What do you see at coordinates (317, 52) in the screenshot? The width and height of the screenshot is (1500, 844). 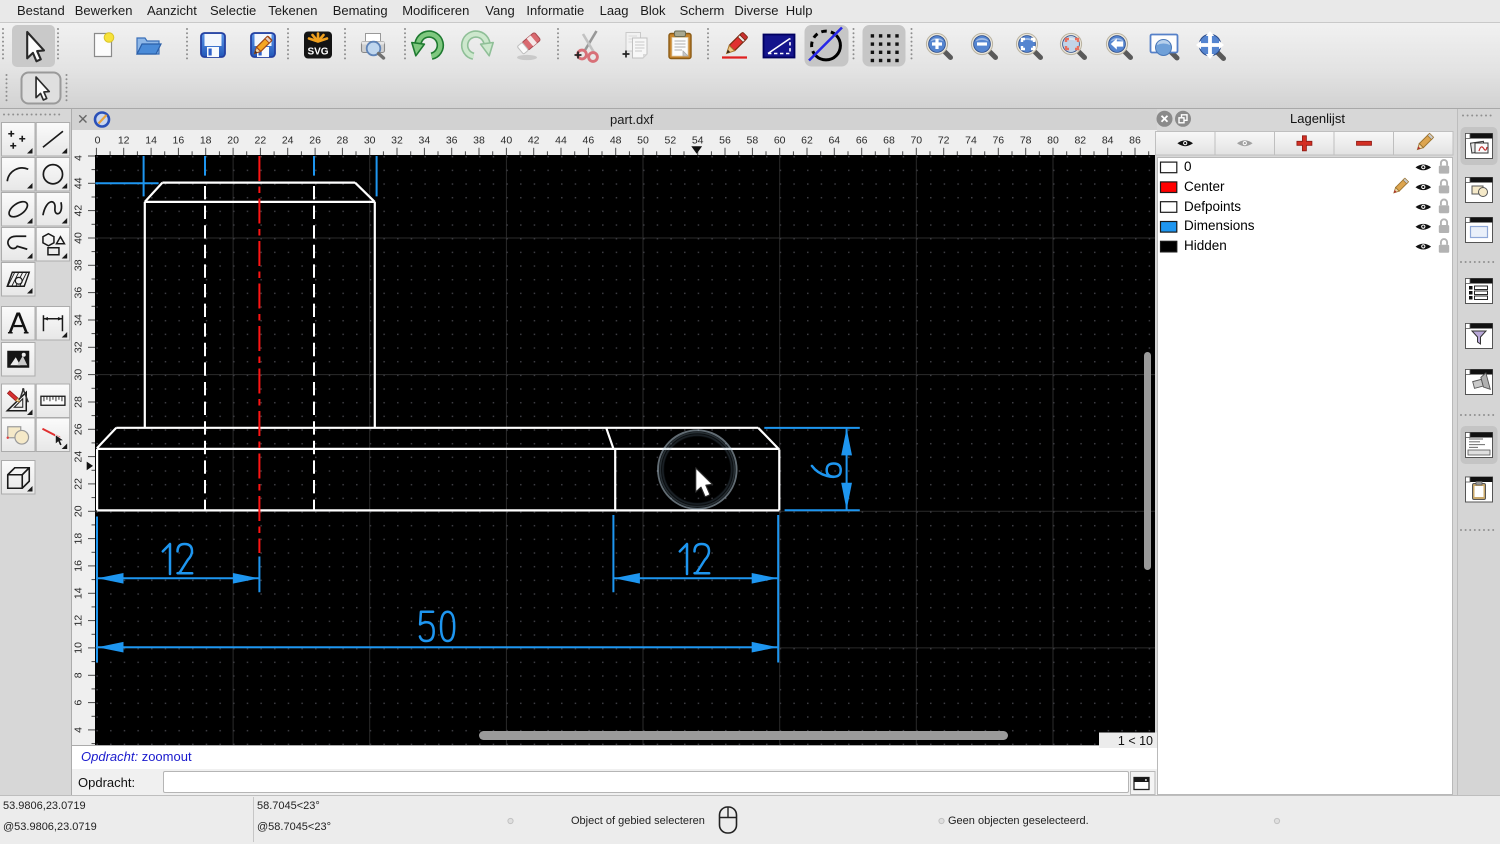 I see `svg-text: SVG` at bounding box center [317, 52].